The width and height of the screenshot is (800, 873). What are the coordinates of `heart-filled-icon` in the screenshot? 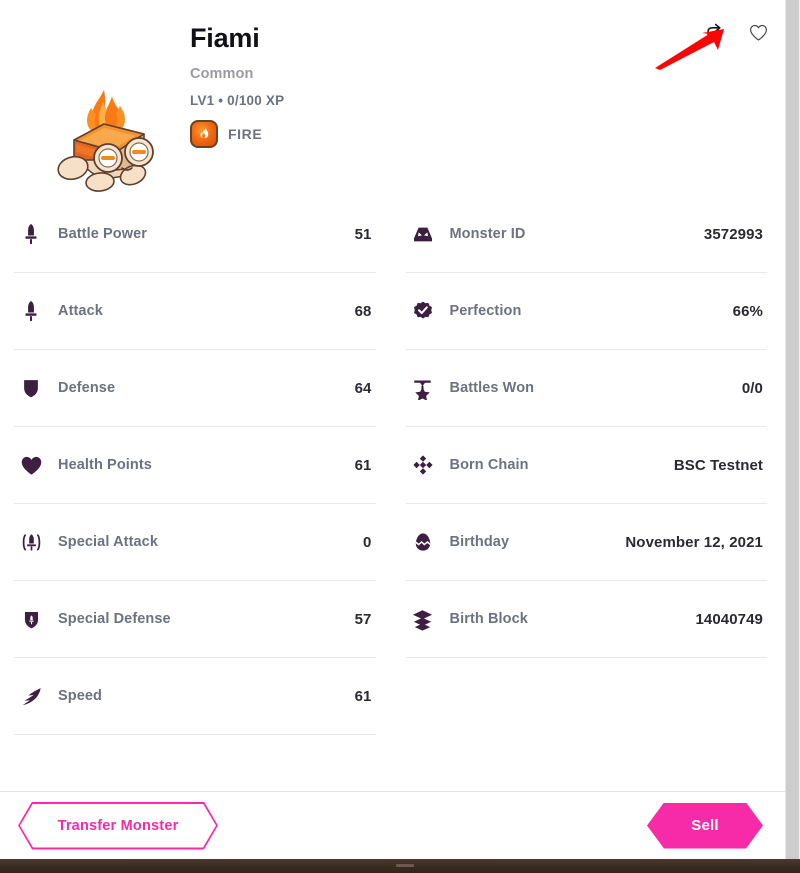 It's located at (31, 465).